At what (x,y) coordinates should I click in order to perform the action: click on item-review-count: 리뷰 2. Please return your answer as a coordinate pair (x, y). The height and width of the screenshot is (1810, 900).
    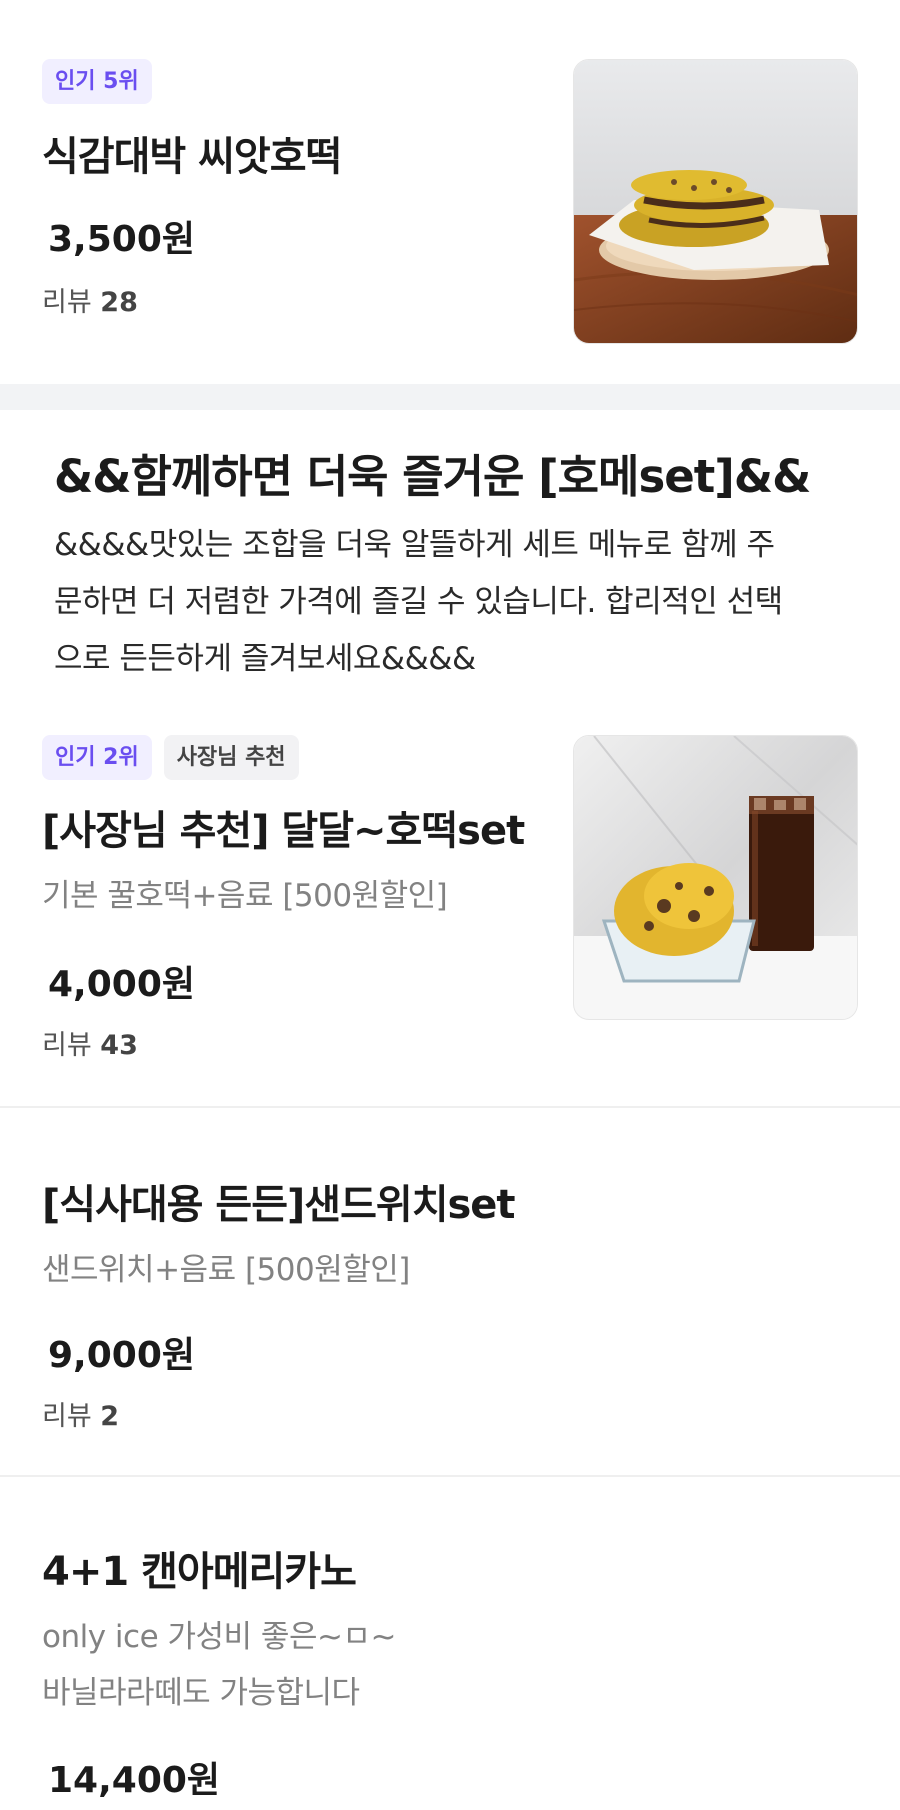
    Looking at the image, I should click on (80, 1413).